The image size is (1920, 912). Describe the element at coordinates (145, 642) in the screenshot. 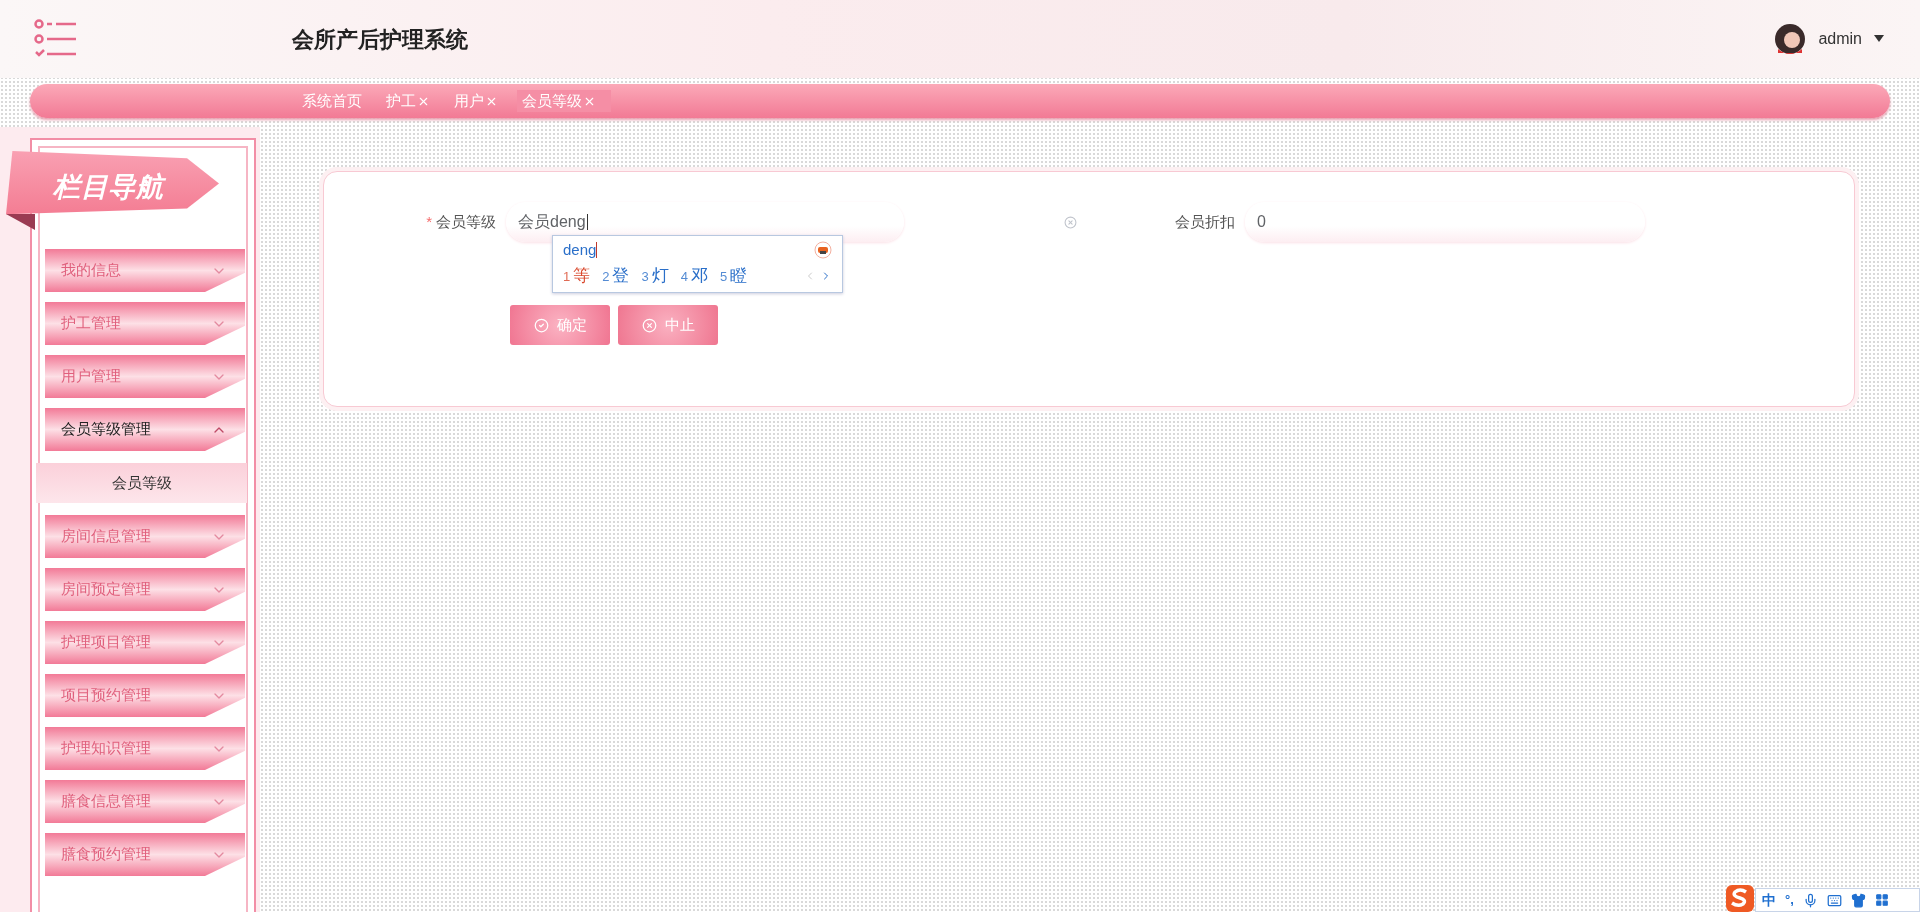

I see `menu-item: 护理项目管理` at that location.